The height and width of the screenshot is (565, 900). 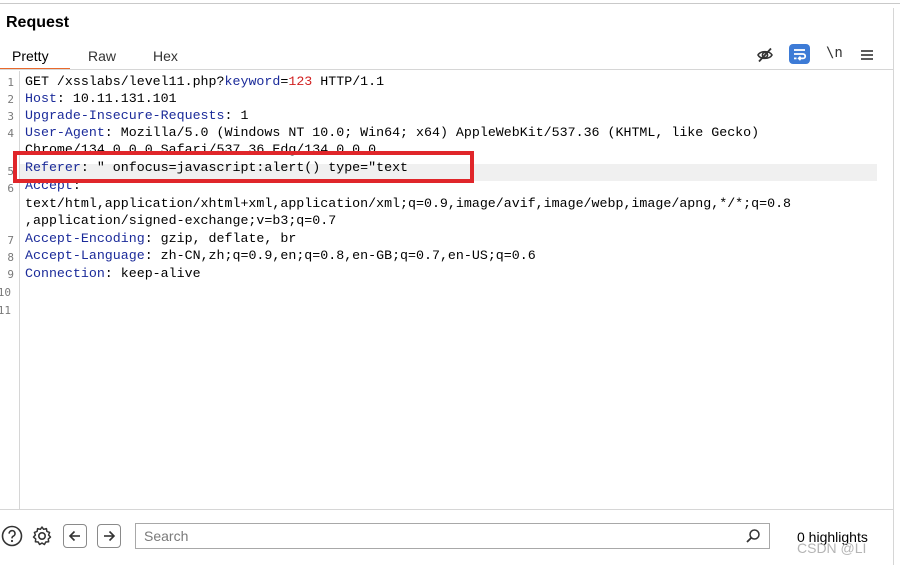 I want to click on eye-off-icon, so click(x=765, y=55).